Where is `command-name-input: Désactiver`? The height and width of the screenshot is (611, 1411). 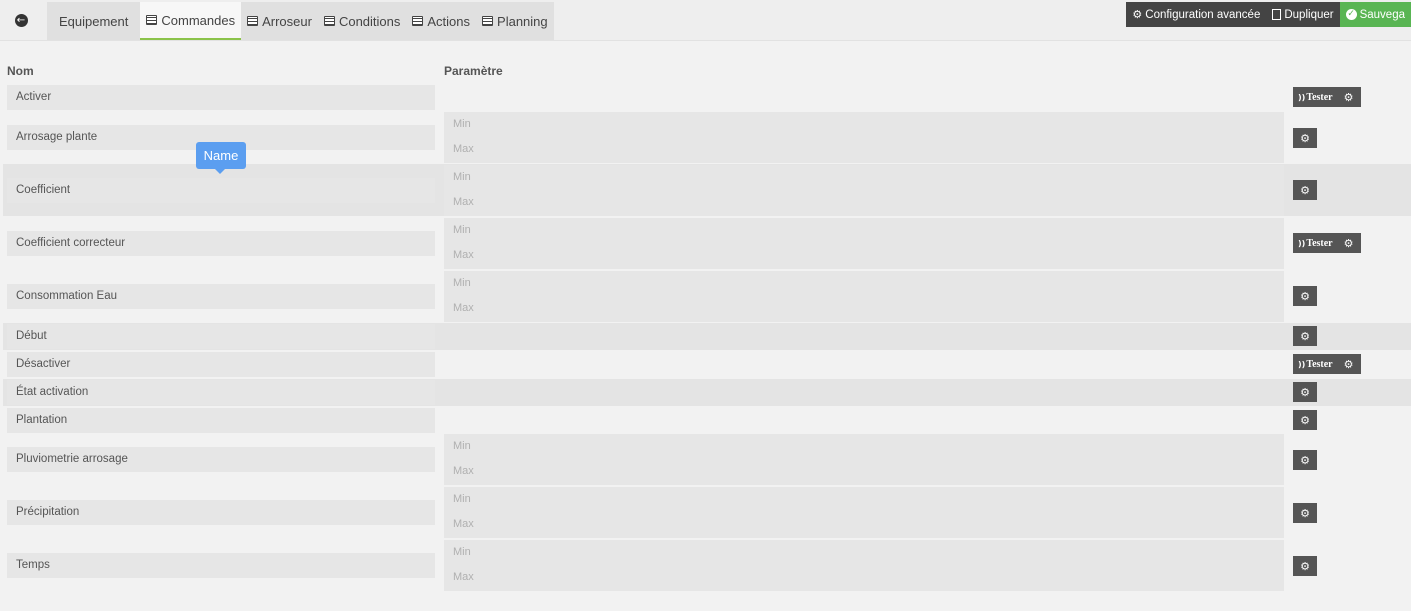 command-name-input: Désactiver is located at coordinates (221, 364).